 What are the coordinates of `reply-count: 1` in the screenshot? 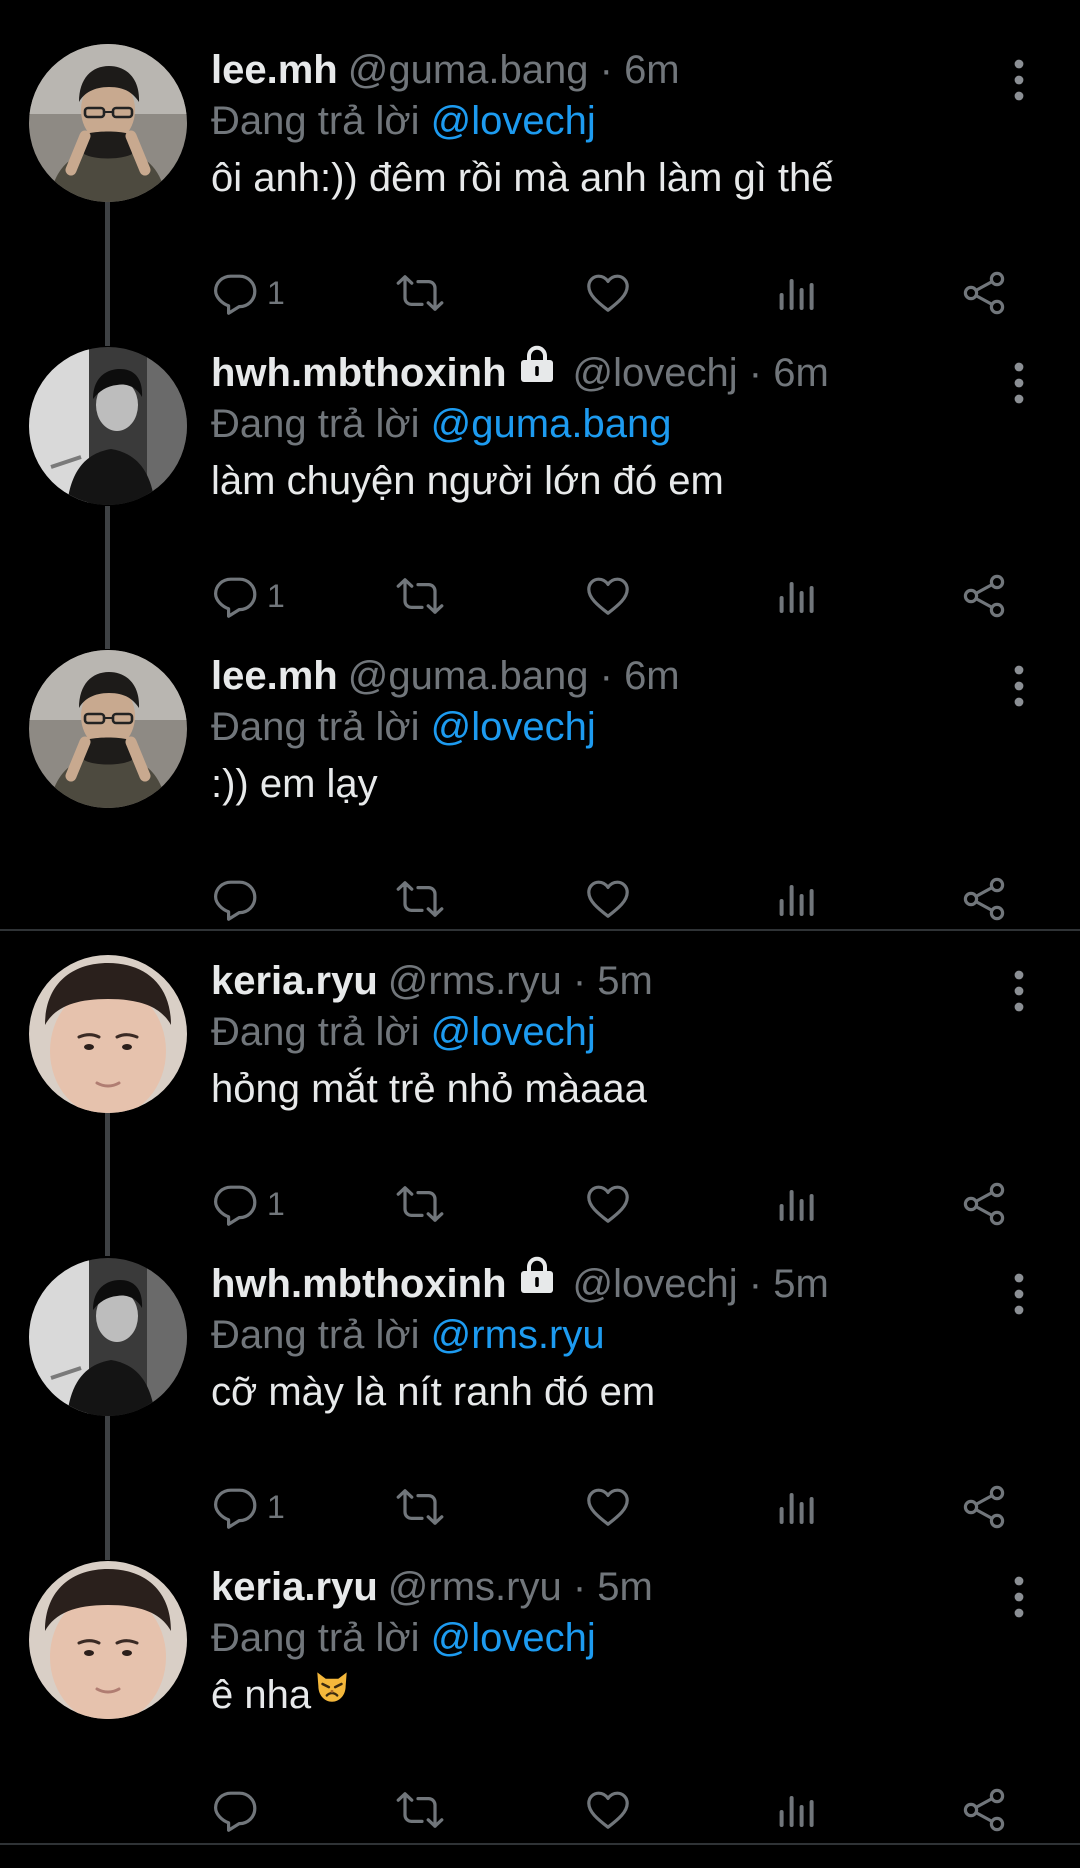 It's located at (276, 1203).